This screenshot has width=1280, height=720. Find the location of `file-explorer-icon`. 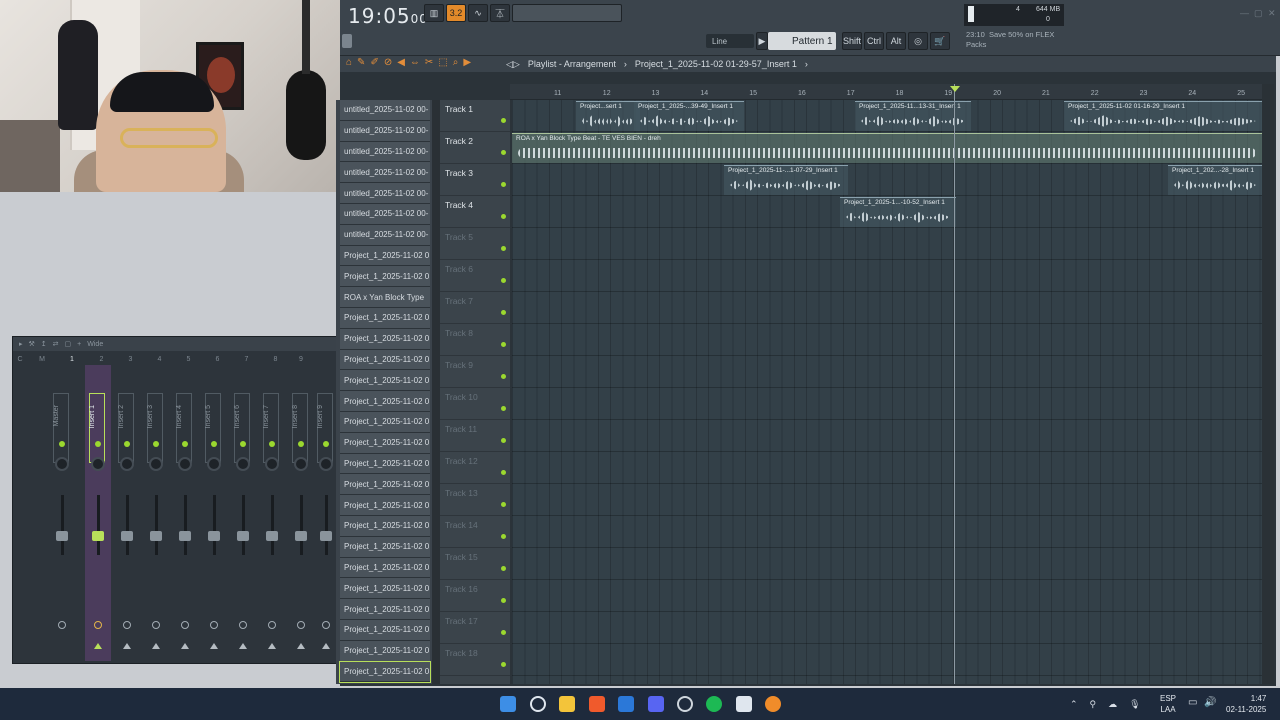

file-explorer-icon is located at coordinates (567, 704).